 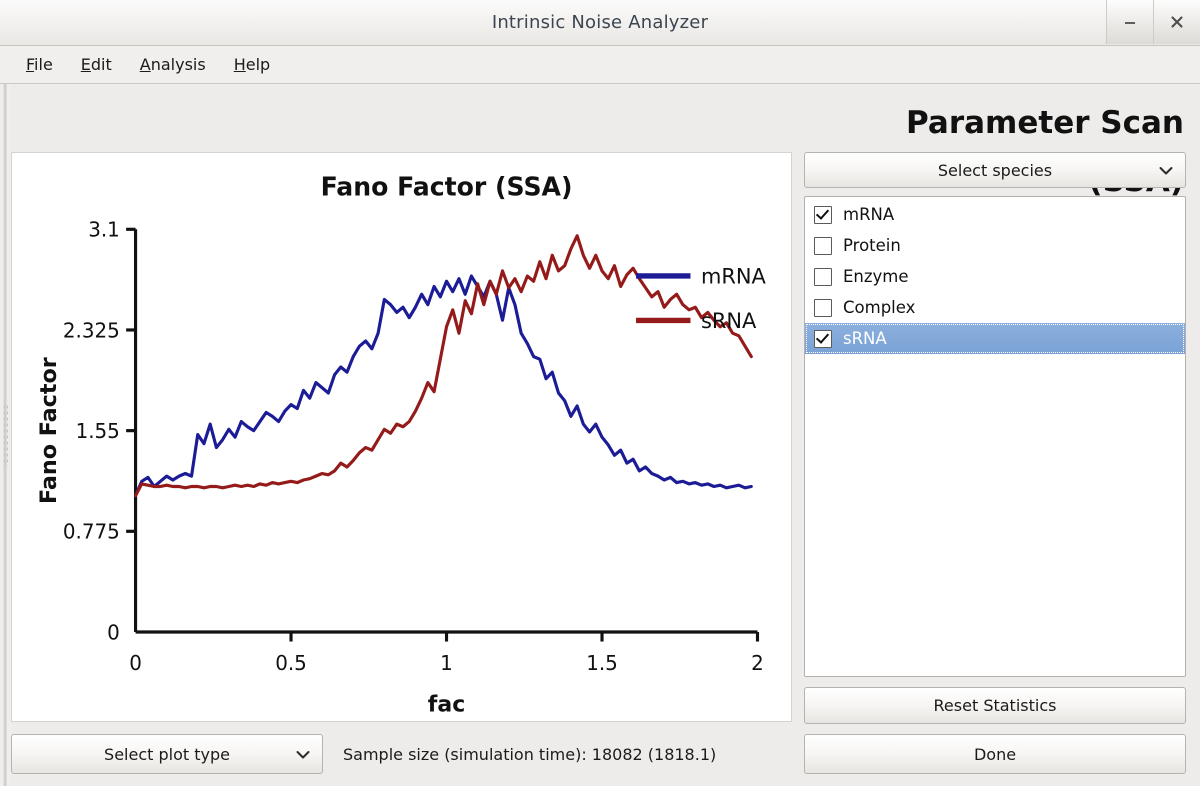 What do you see at coordinates (98, 431) in the screenshot?
I see `y-tick-label: 1.55` at bounding box center [98, 431].